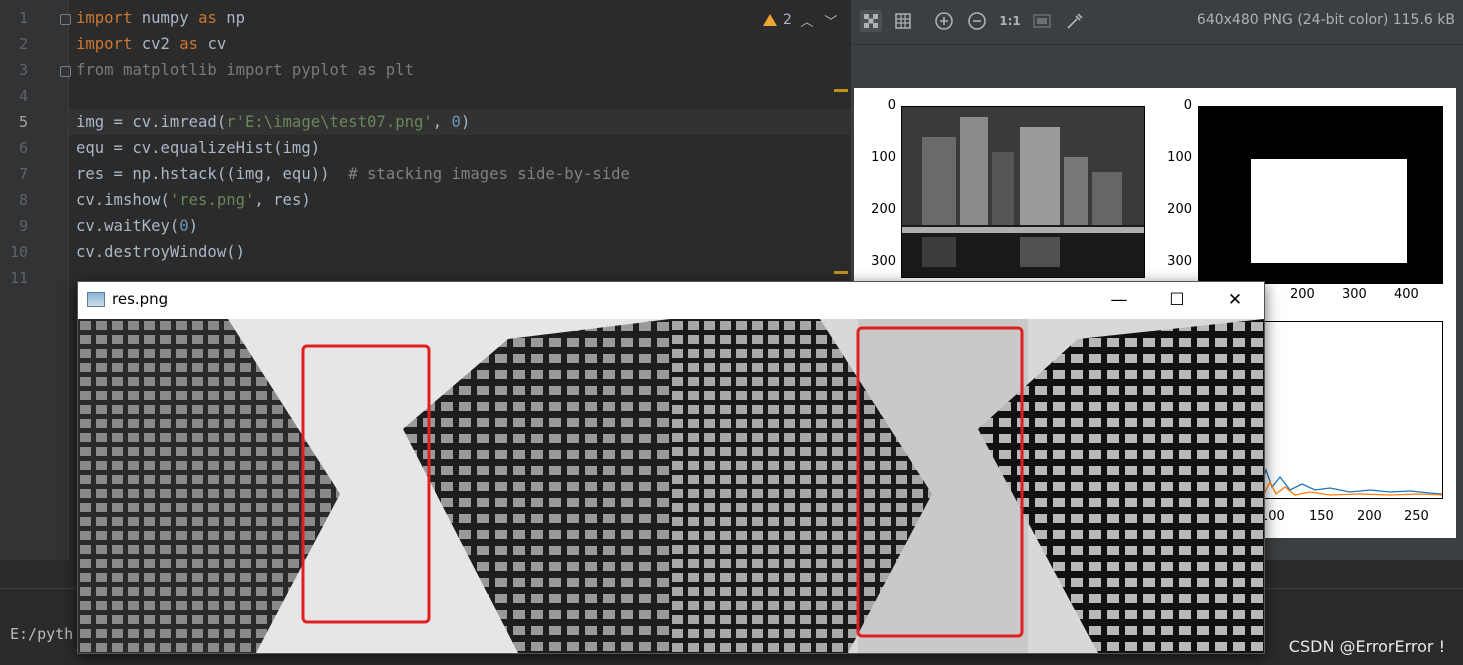 This screenshot has height=665, width=1463. I want to click on chevron-down-icon: ﹀, so click(831, 20).